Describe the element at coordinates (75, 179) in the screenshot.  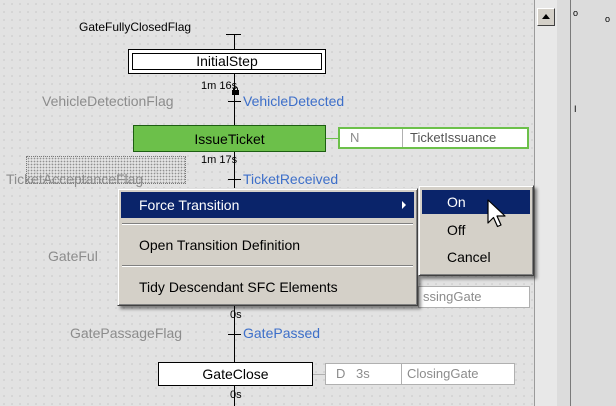
I see `transition-flag-label: TicketAcceptanceFlag` at that location.